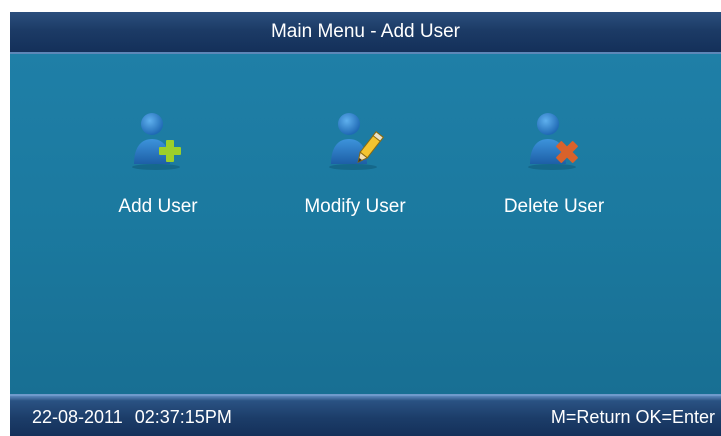  Describe the element at coordinates (554, 206) in the screenshot. I see `delete-user-label: Delete User` at that location.